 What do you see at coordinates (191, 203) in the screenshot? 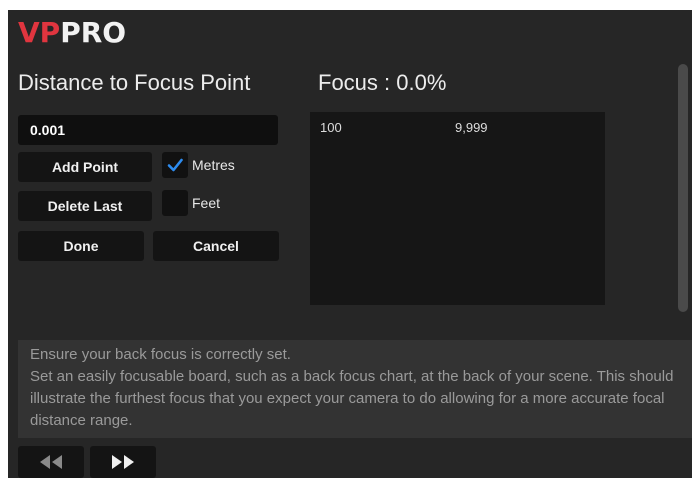
I see `feet-option: Feet` at bounding box center [191, 203].